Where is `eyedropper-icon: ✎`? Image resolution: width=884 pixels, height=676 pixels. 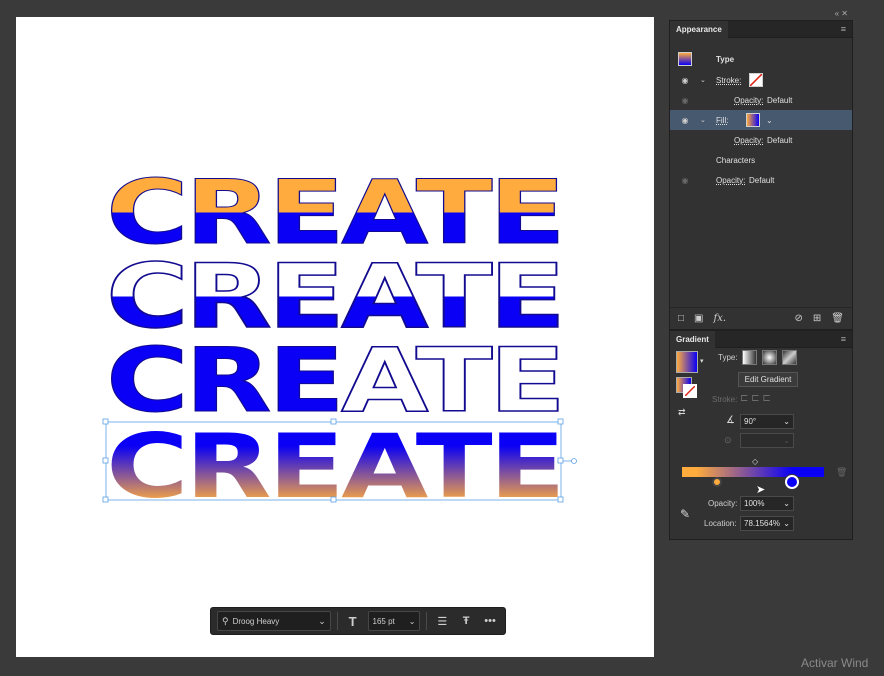 eyedropper-icon: ✎ is located at coordinates (685, 514).